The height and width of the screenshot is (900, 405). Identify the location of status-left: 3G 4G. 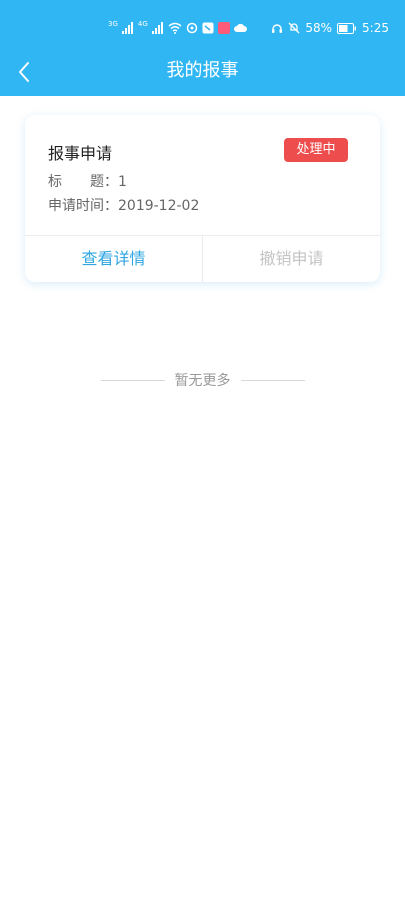
(177, 28).